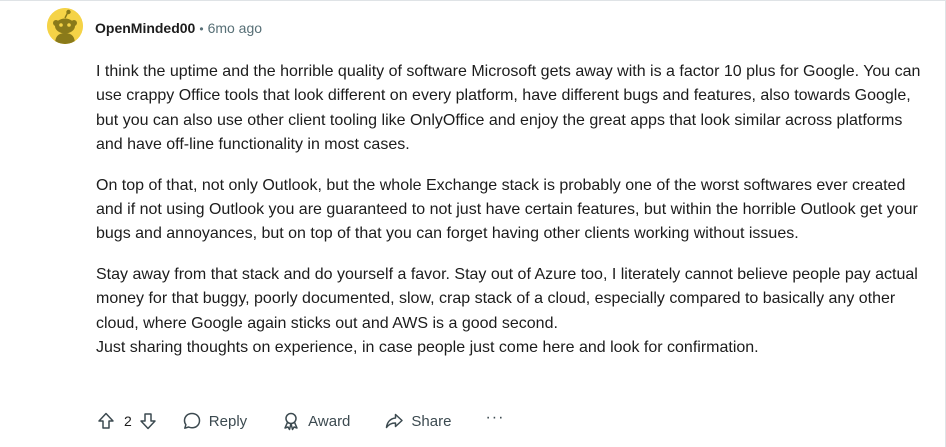  What do you see at coordinates (329, 421) in the screenshot?
I see `award-label: Award` at bounding box center [329, 421].